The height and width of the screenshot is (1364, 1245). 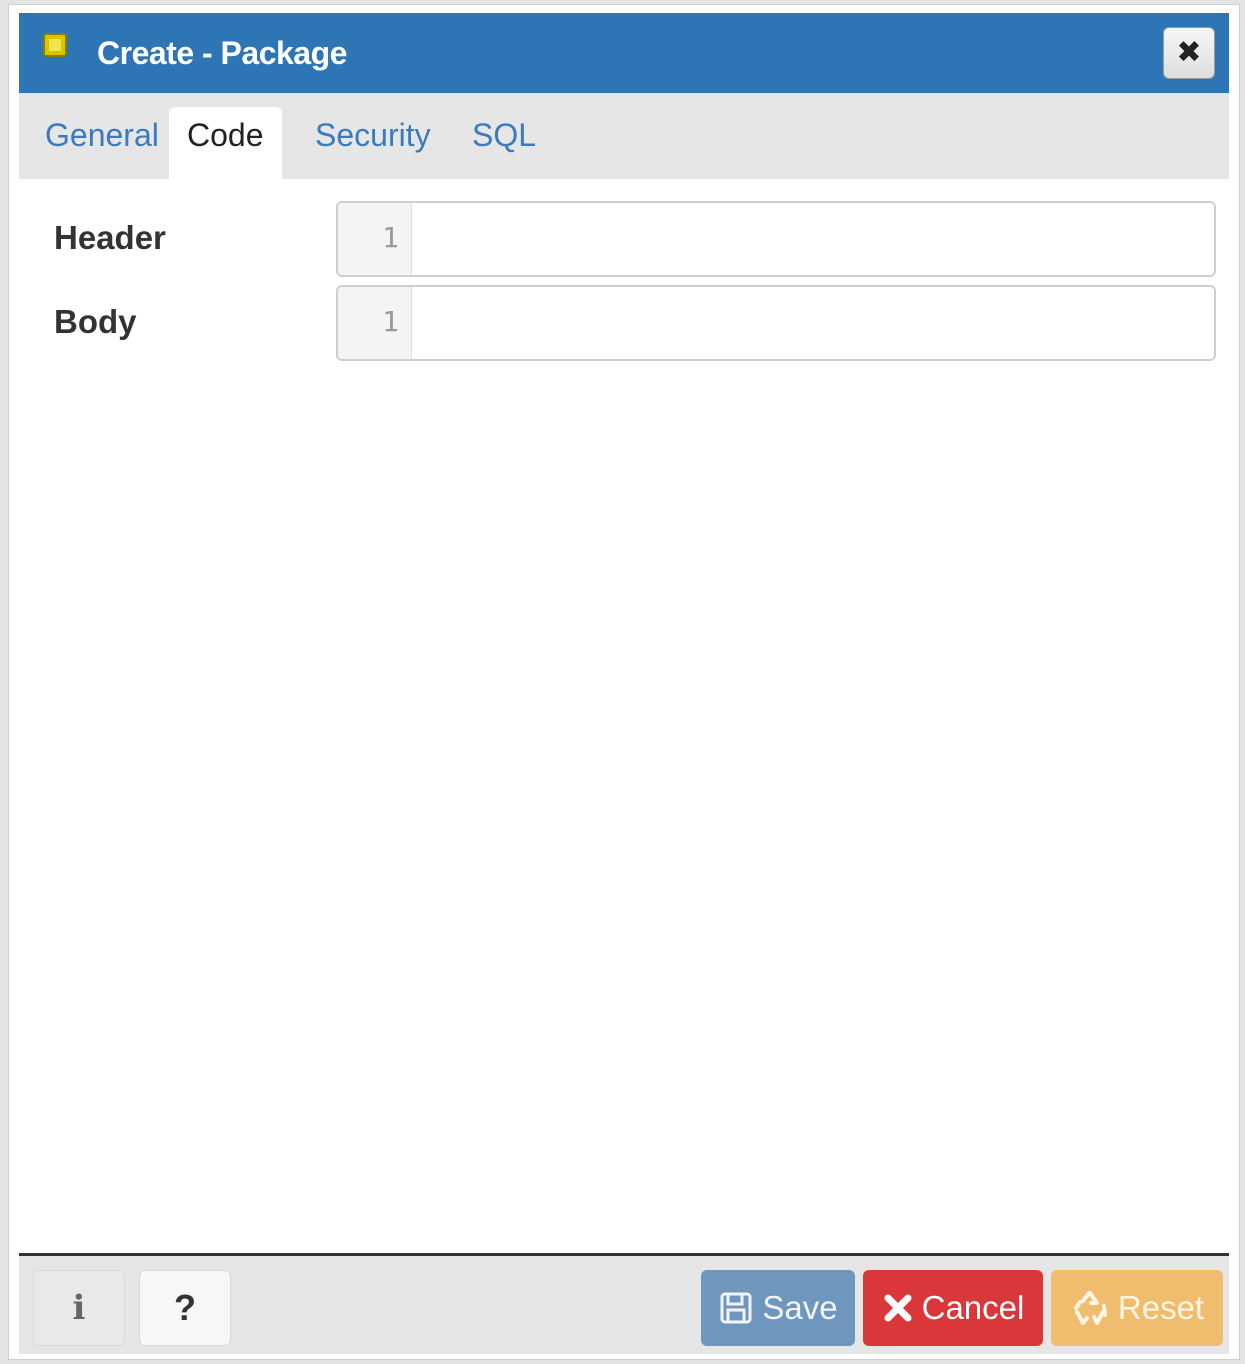 I want to click on info-icon: i, so click(x=79, y=1308).